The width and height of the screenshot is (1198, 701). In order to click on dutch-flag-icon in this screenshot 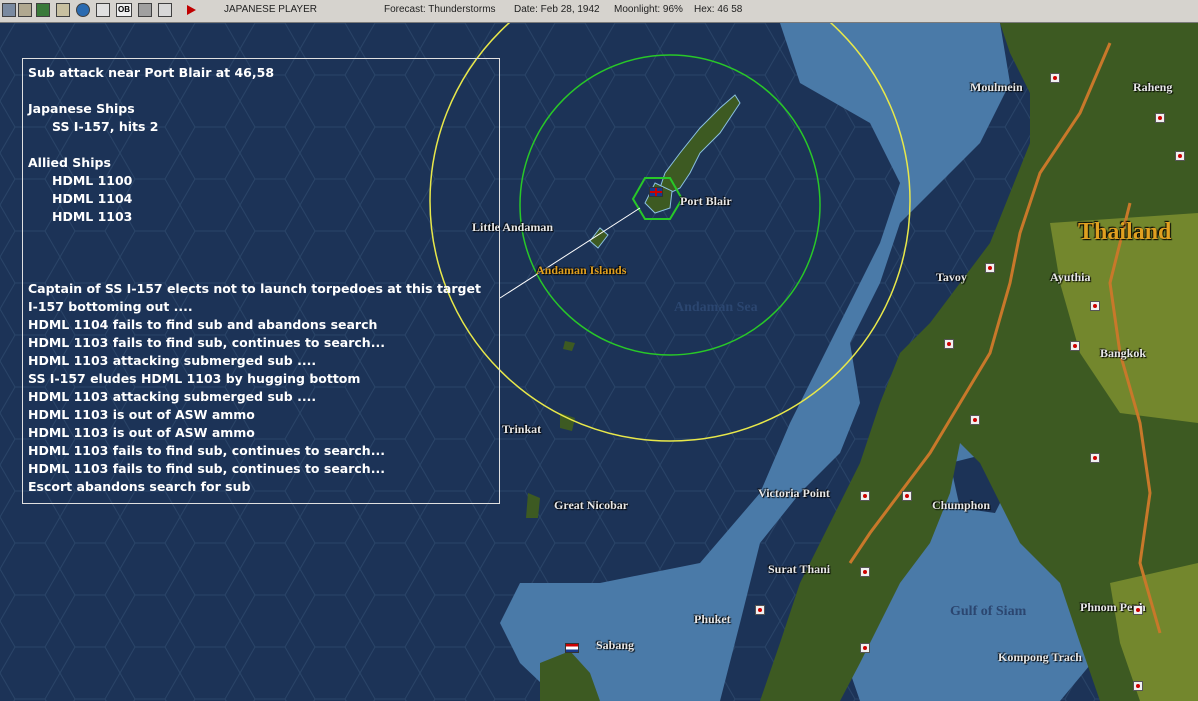, I will do `click(572, 648)`.